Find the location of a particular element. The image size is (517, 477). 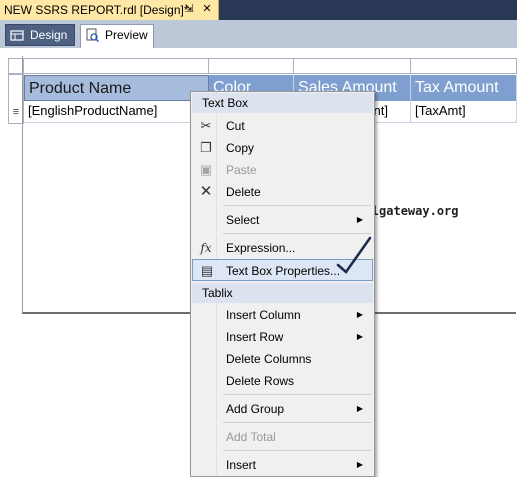

tab-preview: Preview is located at coordinates (117, 36).